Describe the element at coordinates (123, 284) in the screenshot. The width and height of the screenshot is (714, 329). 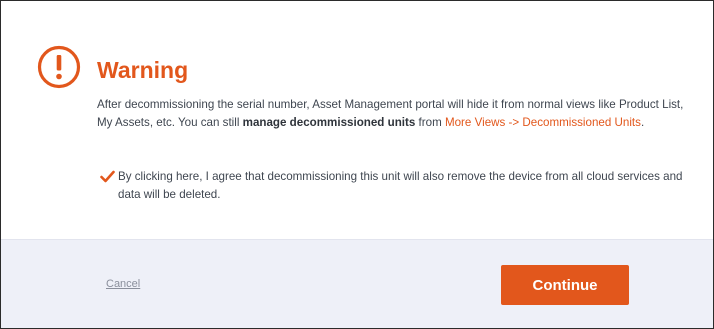
I see `cancel-link: Cancel` at that location.